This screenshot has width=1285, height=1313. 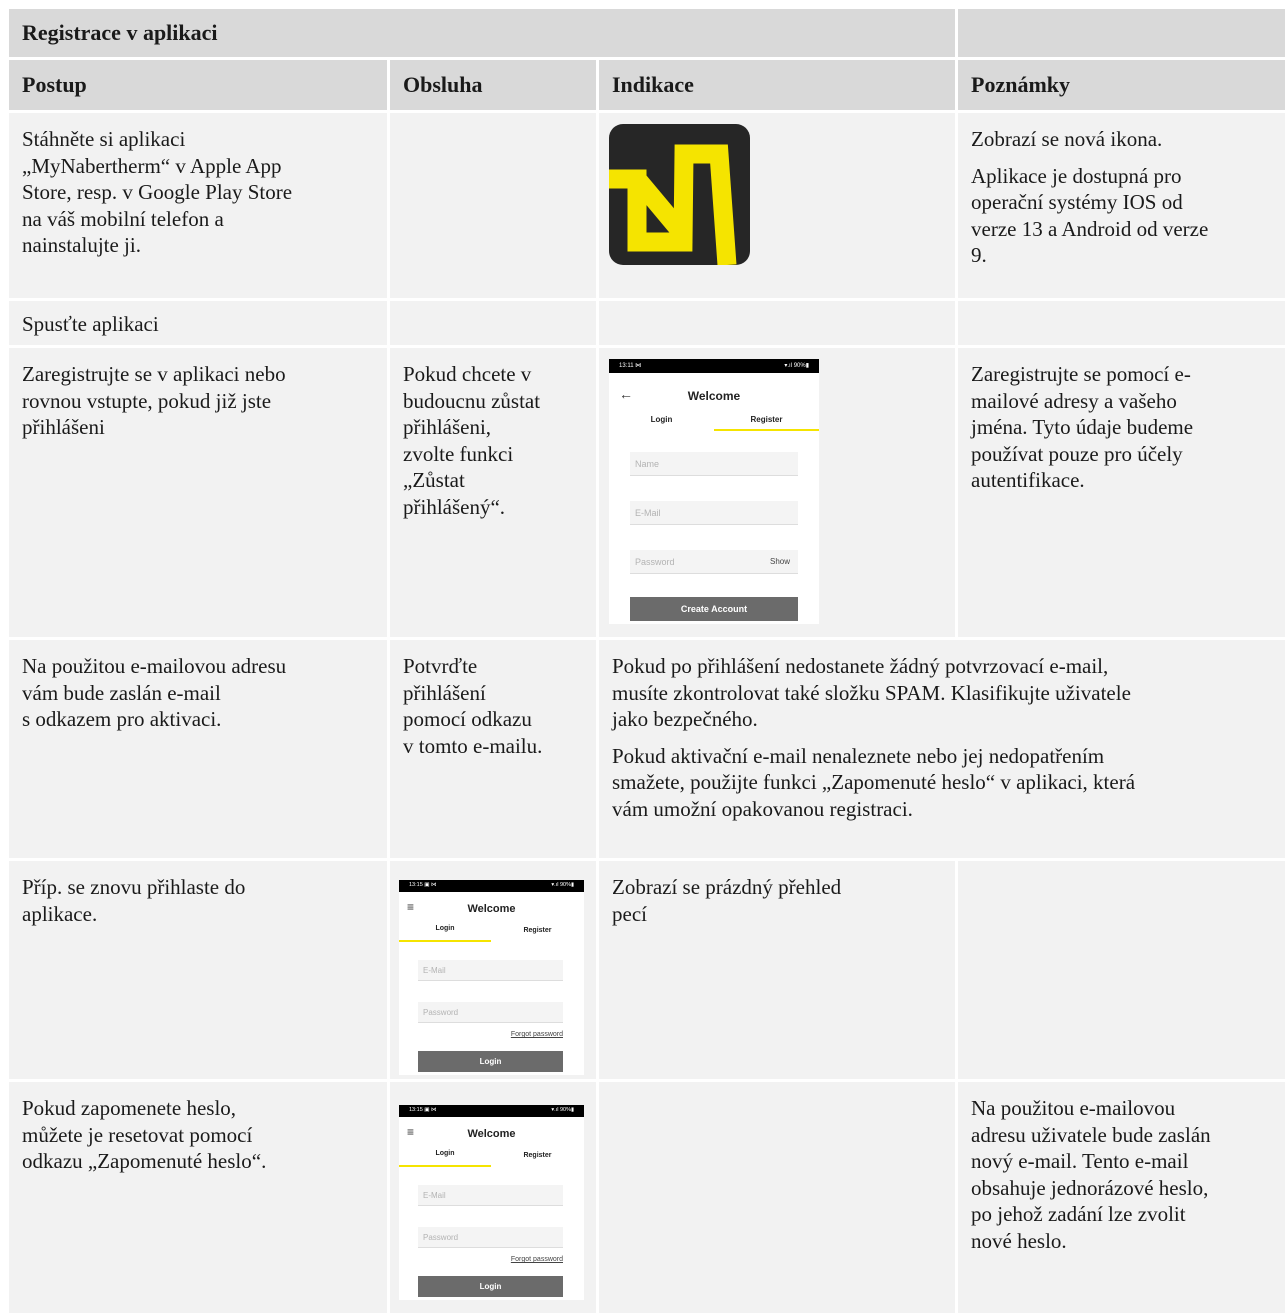 What do you see at coordinates (562, 1110) in the screenshot?
I see `status-icons: ▾.ıl 90%▮` at bounding box center [562, 1110].